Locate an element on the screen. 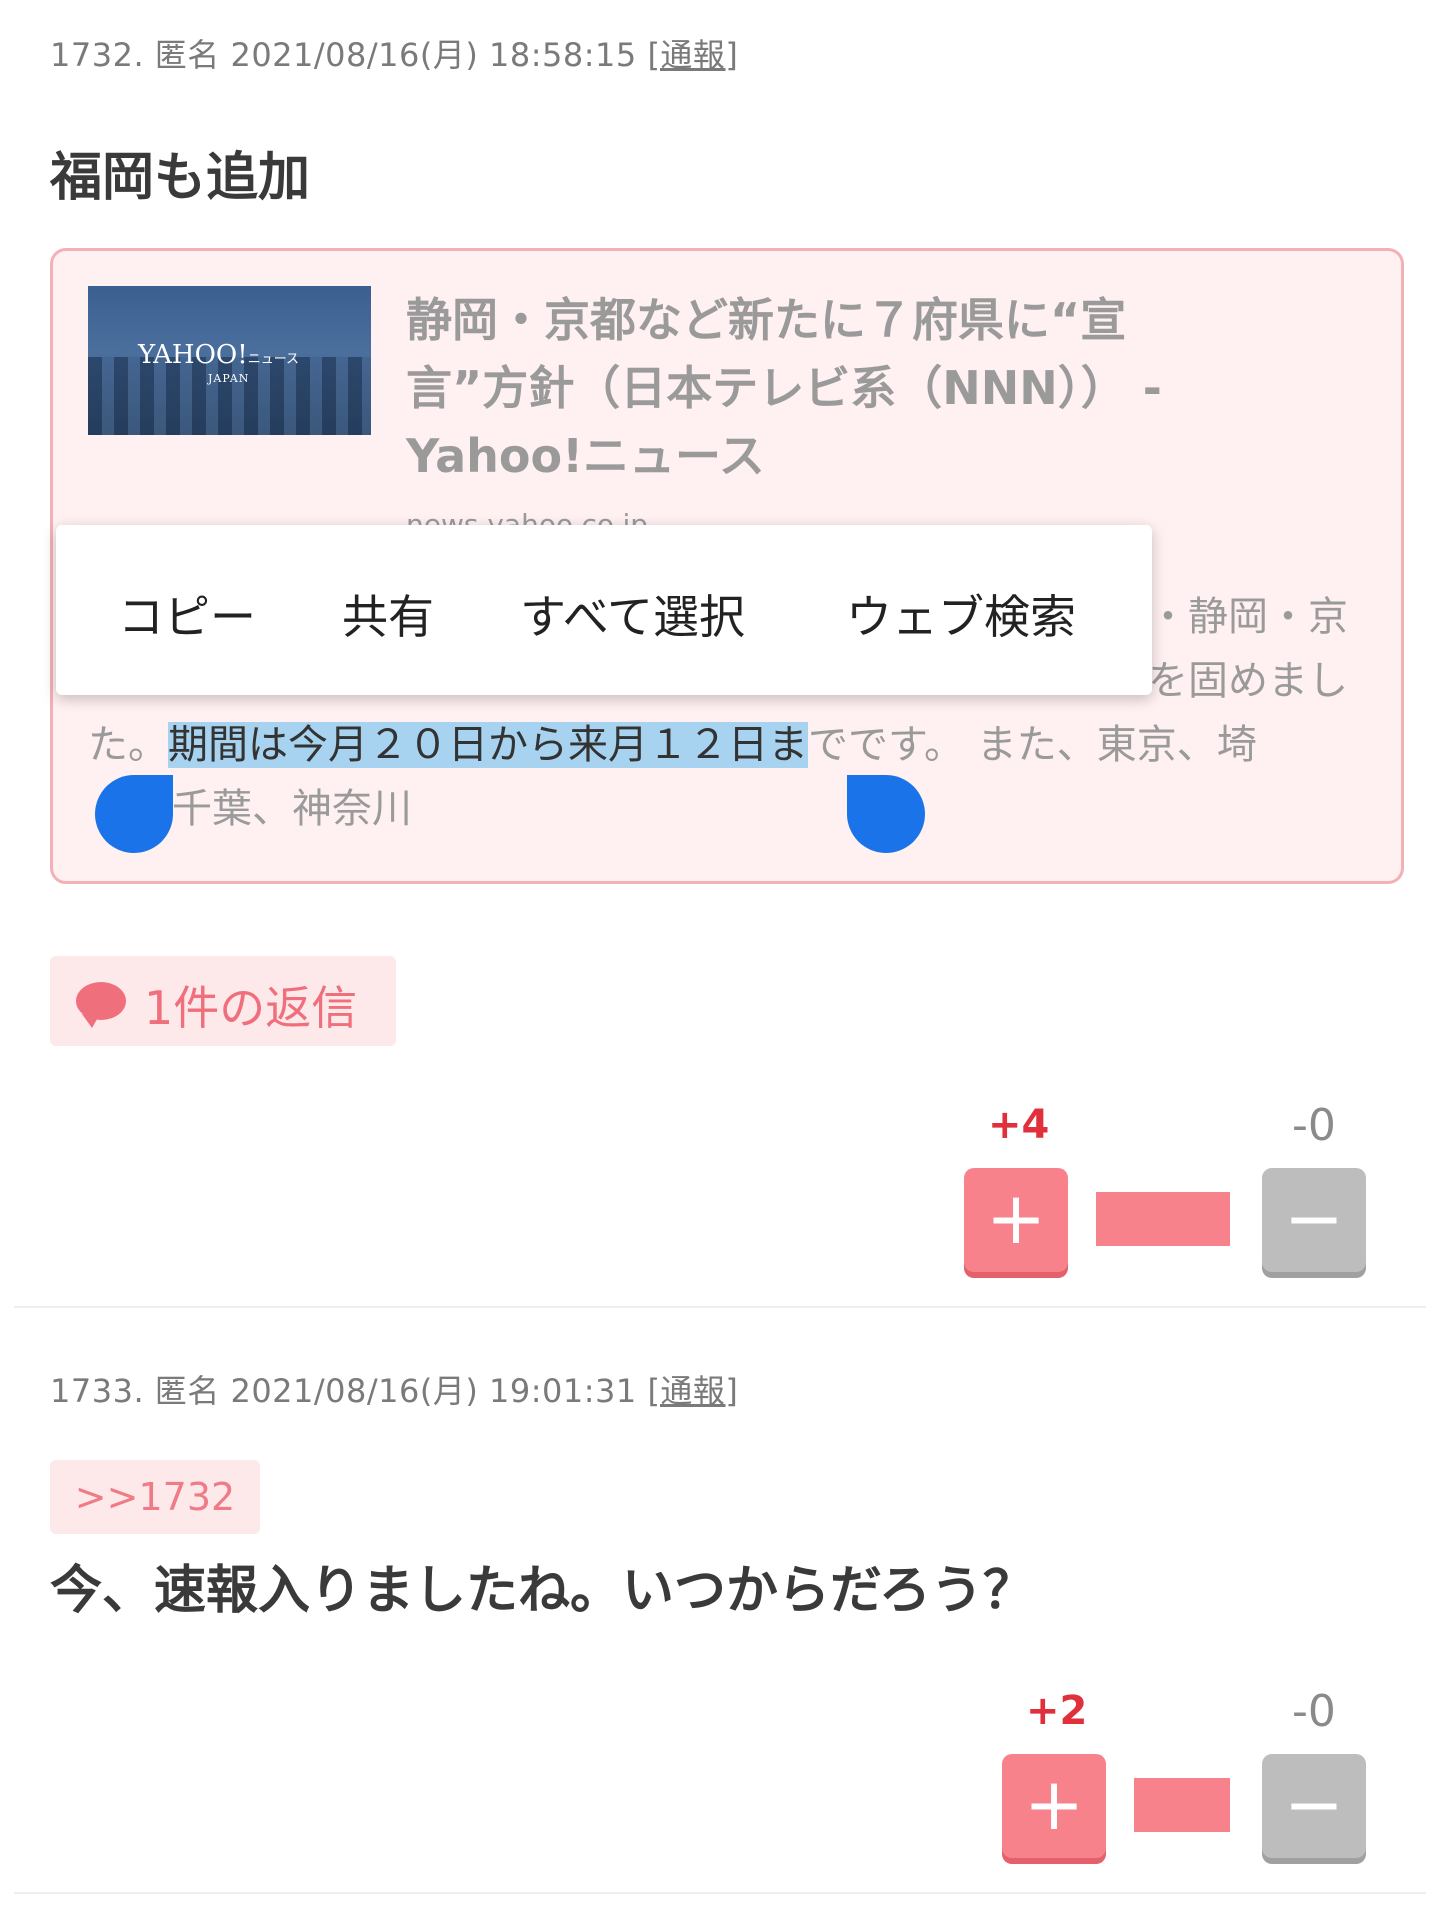  text-selection-menu: コピー 共有 すべて選択 ウェブ検索 is located at coordinates (604, 610).